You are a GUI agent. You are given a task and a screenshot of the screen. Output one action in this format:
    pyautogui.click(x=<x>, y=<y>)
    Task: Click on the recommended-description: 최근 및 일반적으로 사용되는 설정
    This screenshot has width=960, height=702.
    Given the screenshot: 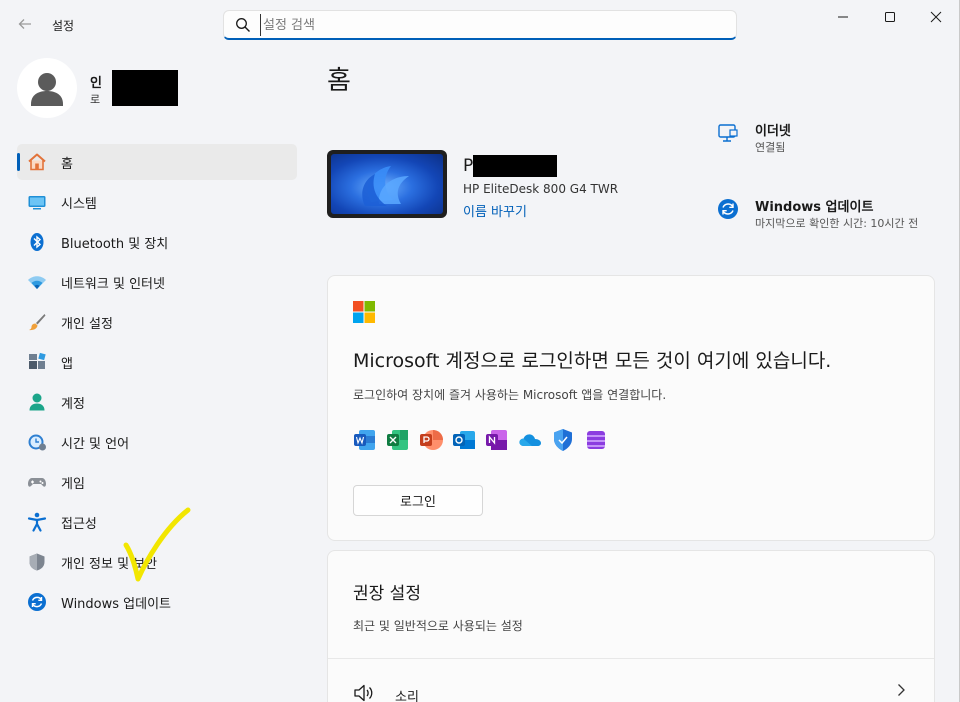 What is the action you would take?
    pyautogui.click(x=438, y=626)
    